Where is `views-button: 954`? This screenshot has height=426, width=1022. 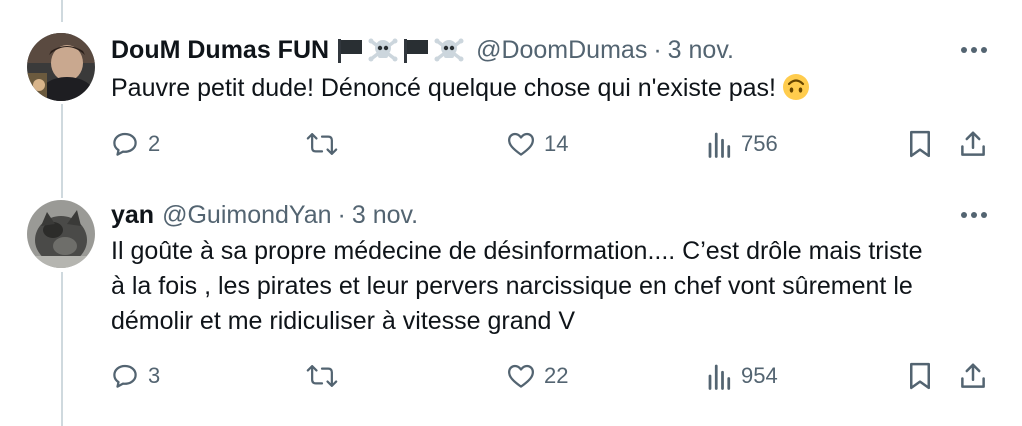
views-button: 954 is located at coordinates (742, 376).